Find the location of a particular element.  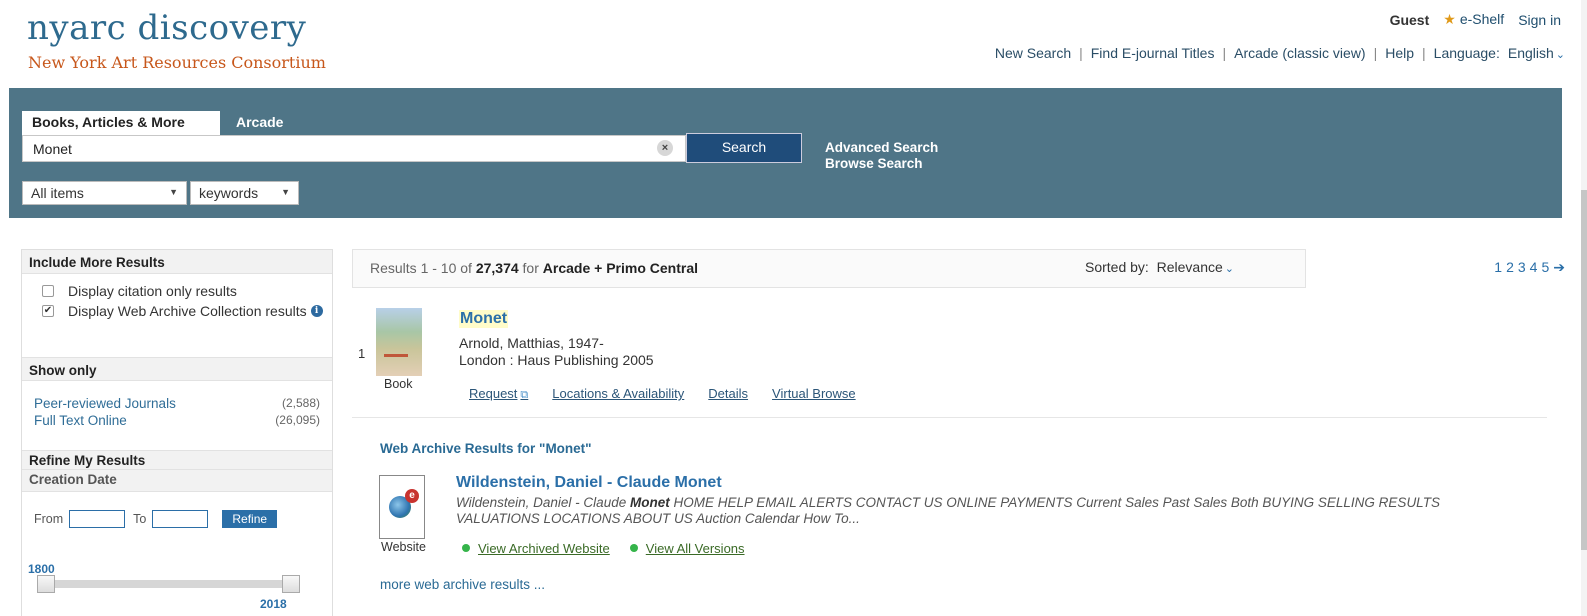

page-3: 3 is located at coordinates (1522, 267).